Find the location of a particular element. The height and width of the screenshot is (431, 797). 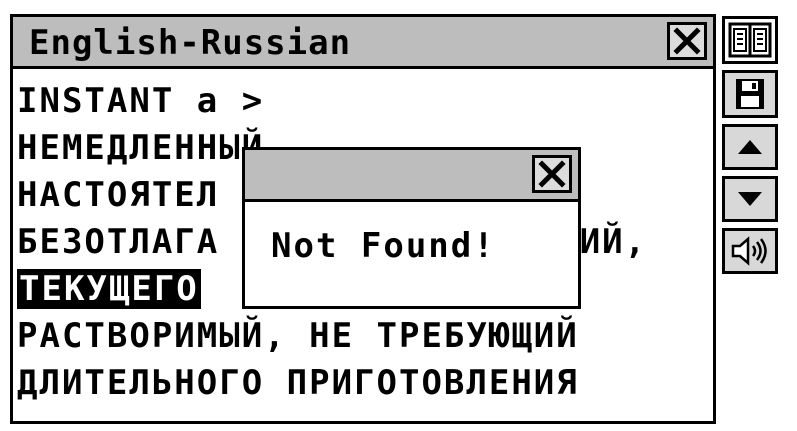

translation-line: ДЛИТЕЛЬНОГО ПРИГОТОВЛЕНИЯ is located at coordinates (298, 383).